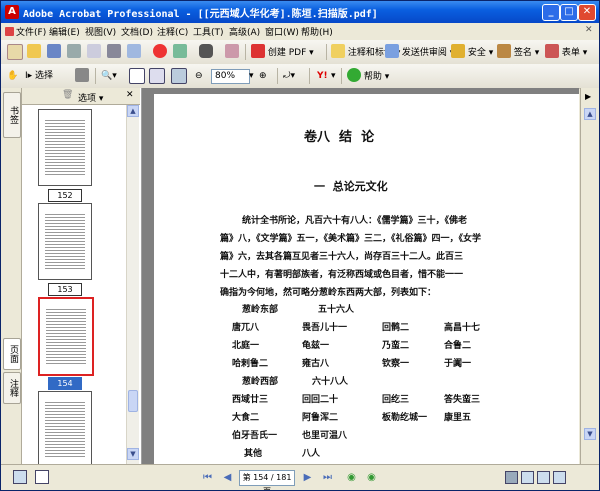 The width and height of the screenshot is (600, 491). What do you see at coordinates (74, 284) in the screenshot?
I see `thumbnail-list: 152 153 154` at bounding box center [74, 284].